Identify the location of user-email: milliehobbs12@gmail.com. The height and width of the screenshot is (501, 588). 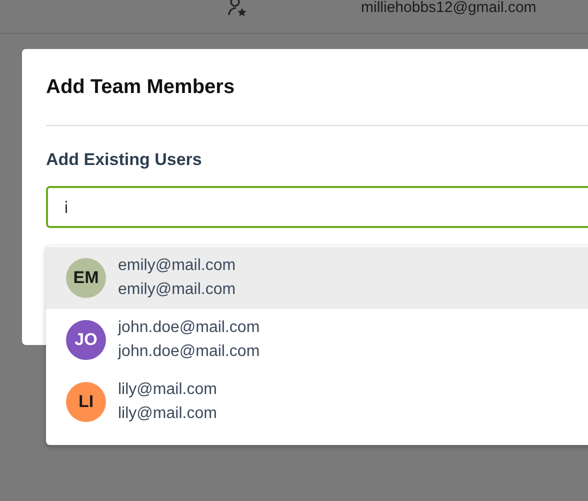
(448, 8).